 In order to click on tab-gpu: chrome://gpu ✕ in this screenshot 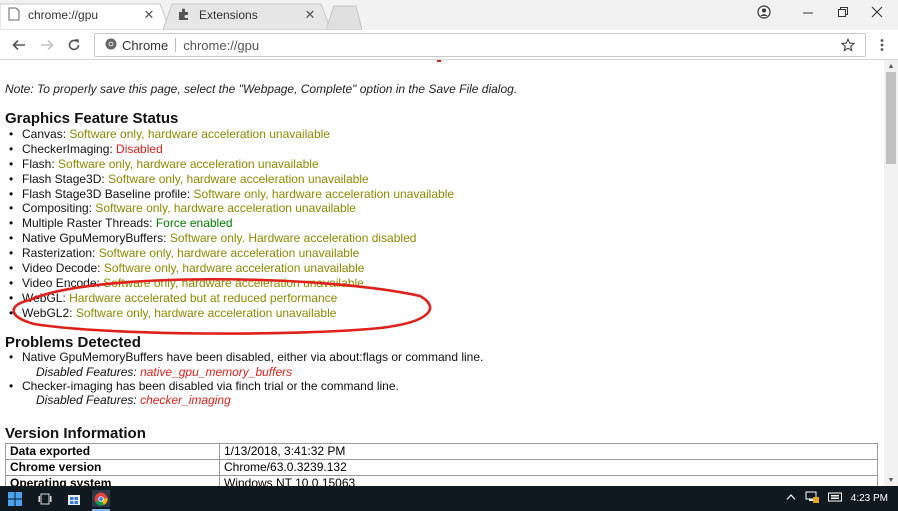, I will do `click(85, 15)`.